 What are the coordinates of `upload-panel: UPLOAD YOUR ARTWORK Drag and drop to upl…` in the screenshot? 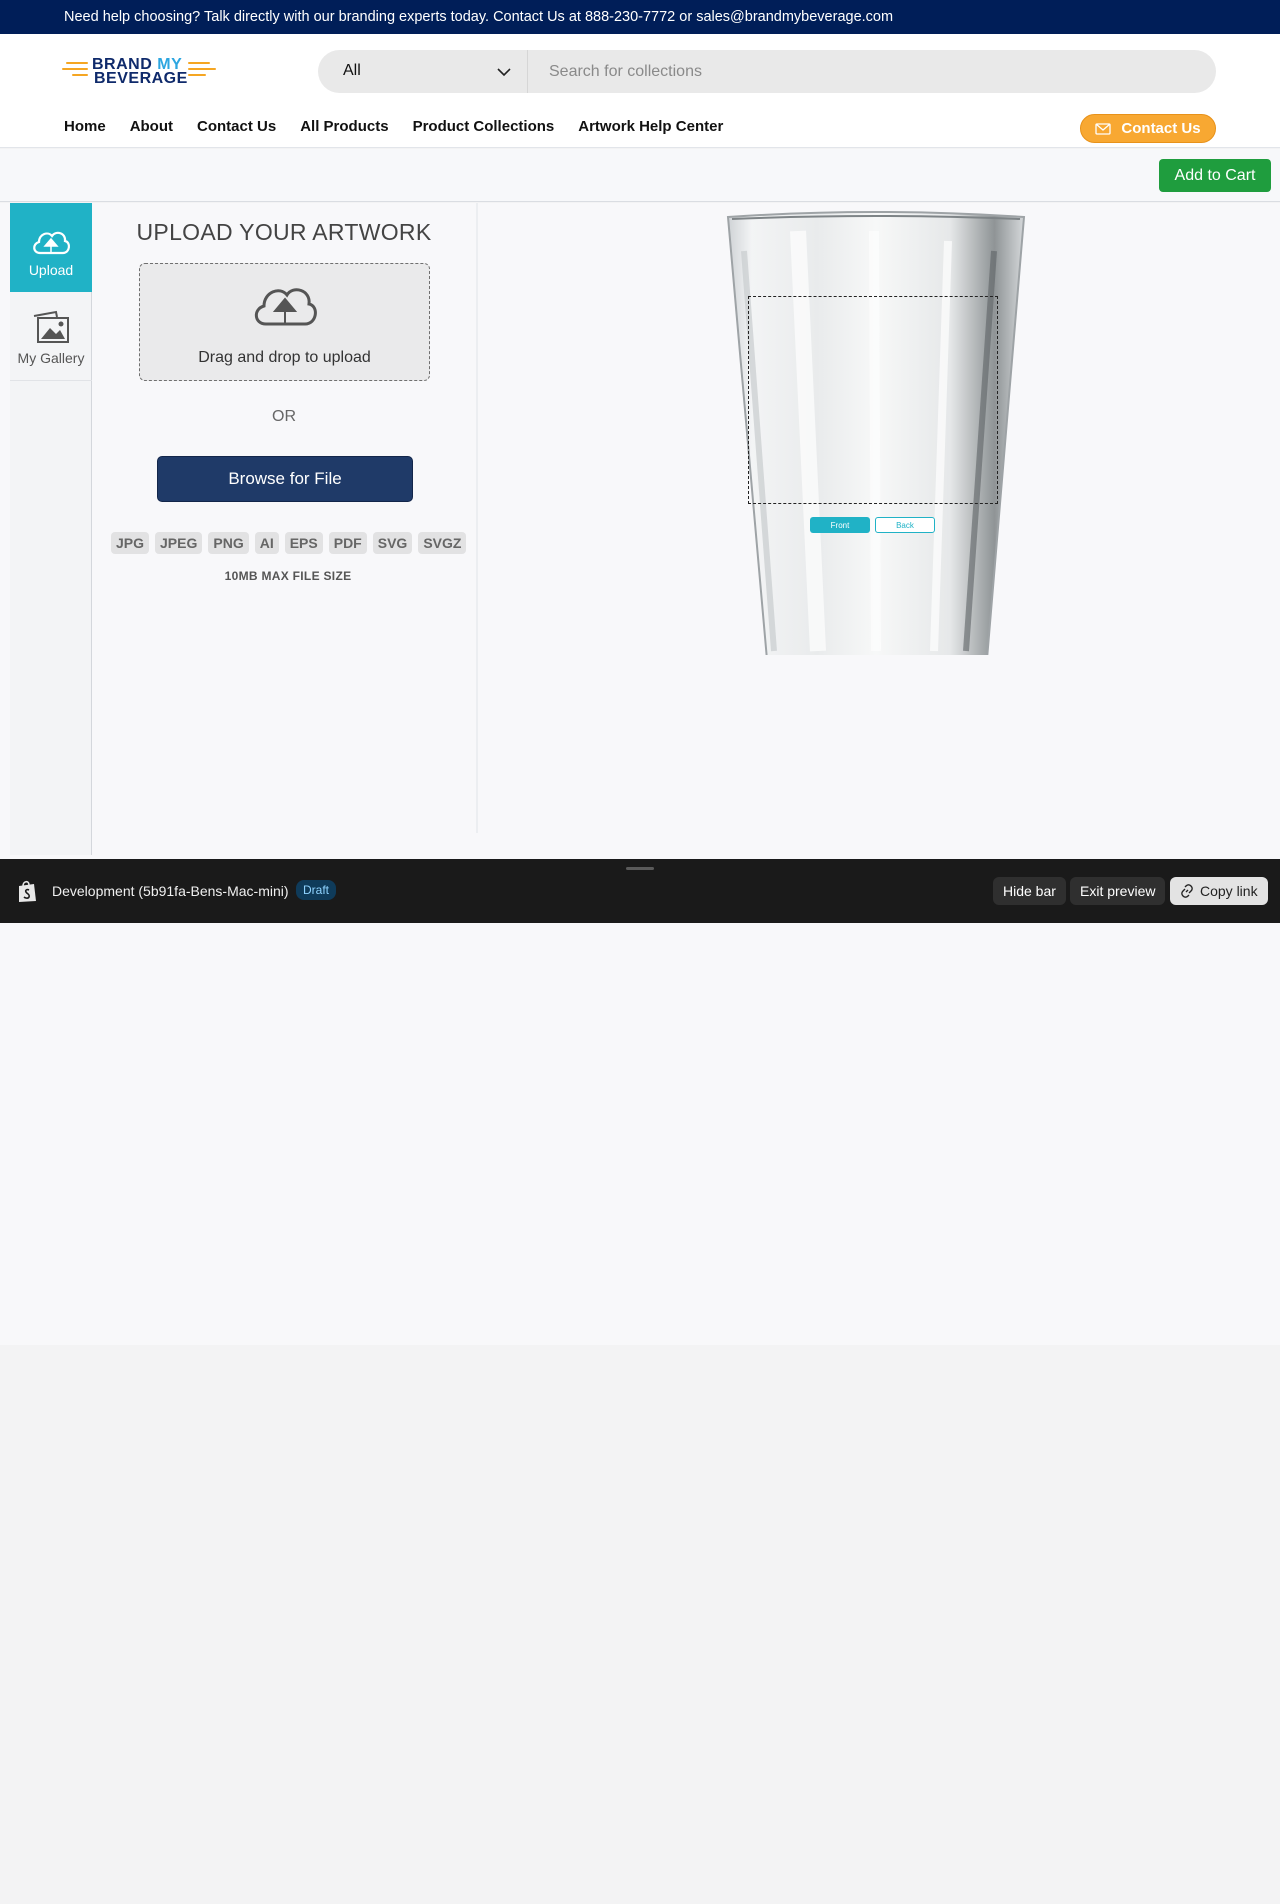 It's located at (285, 518).